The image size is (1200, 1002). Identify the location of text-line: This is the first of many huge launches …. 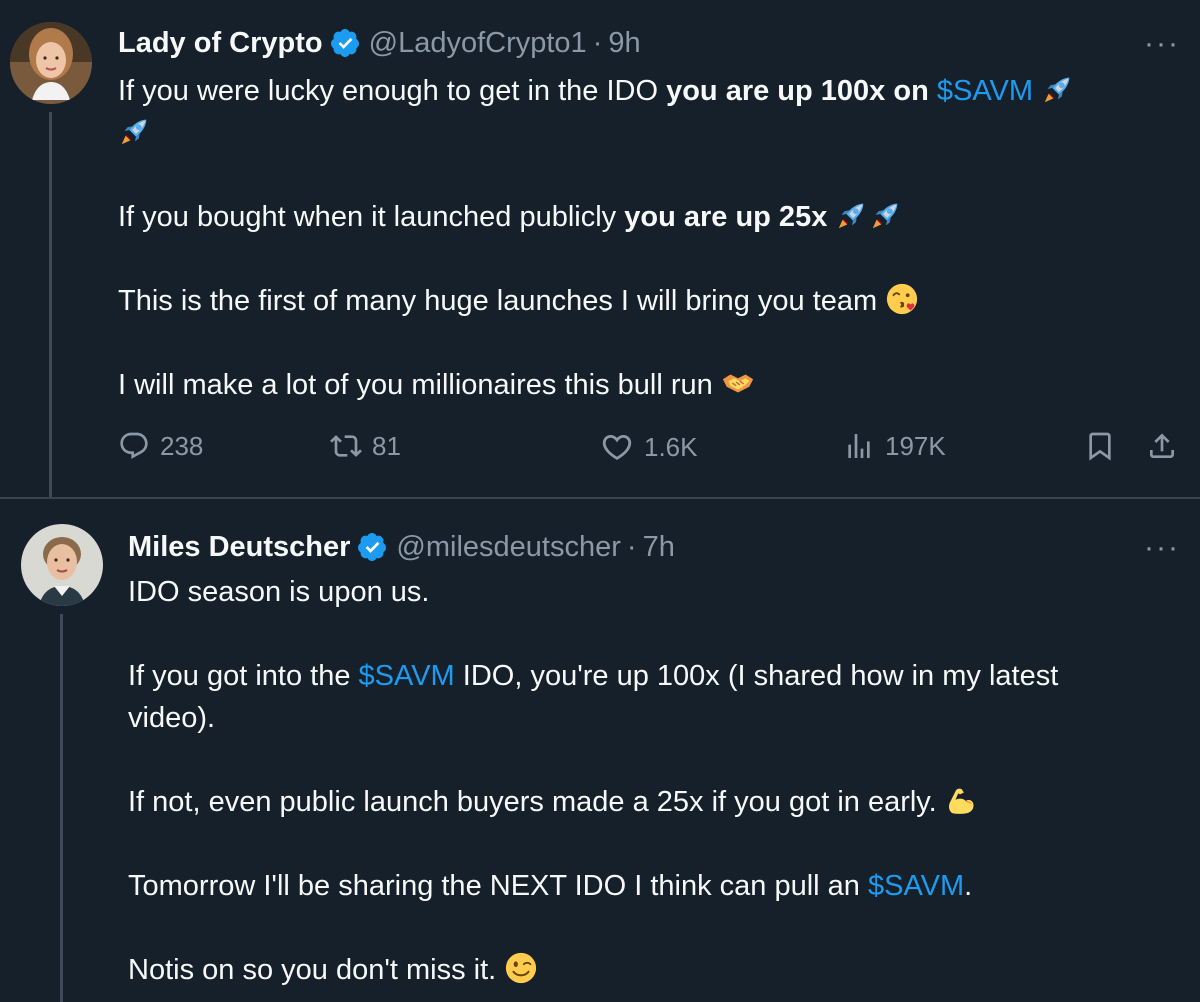
(648, 301).